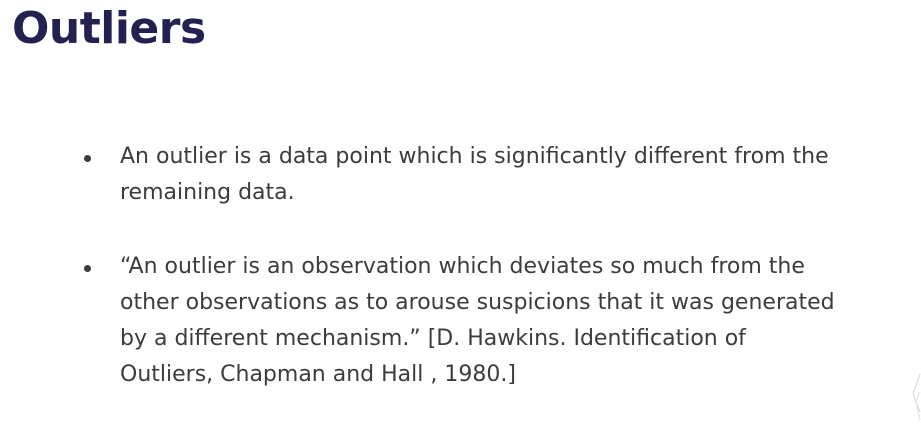 The image size is (921, 433). What do you see at coordinates (916, 397) in the screenshot?
I see `decorative-corner-mark` at bounding box center [916, 397].